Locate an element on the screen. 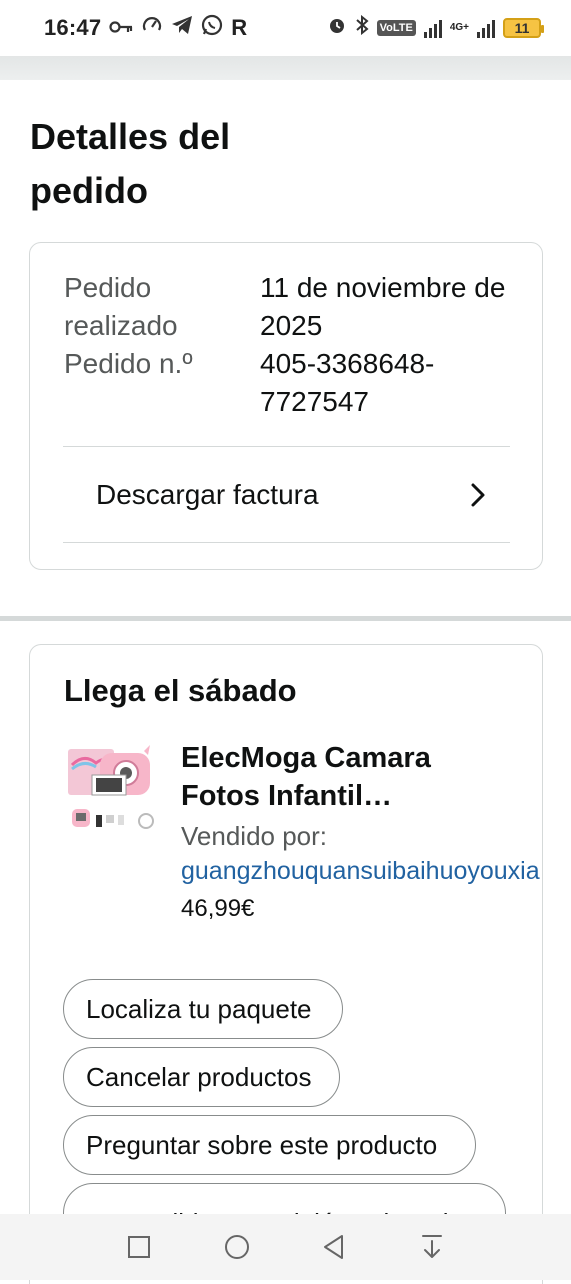 The width and height of the screenshot is (571, 1284). sold-by-label: Vendido por: is located at coordinates (254, 836).